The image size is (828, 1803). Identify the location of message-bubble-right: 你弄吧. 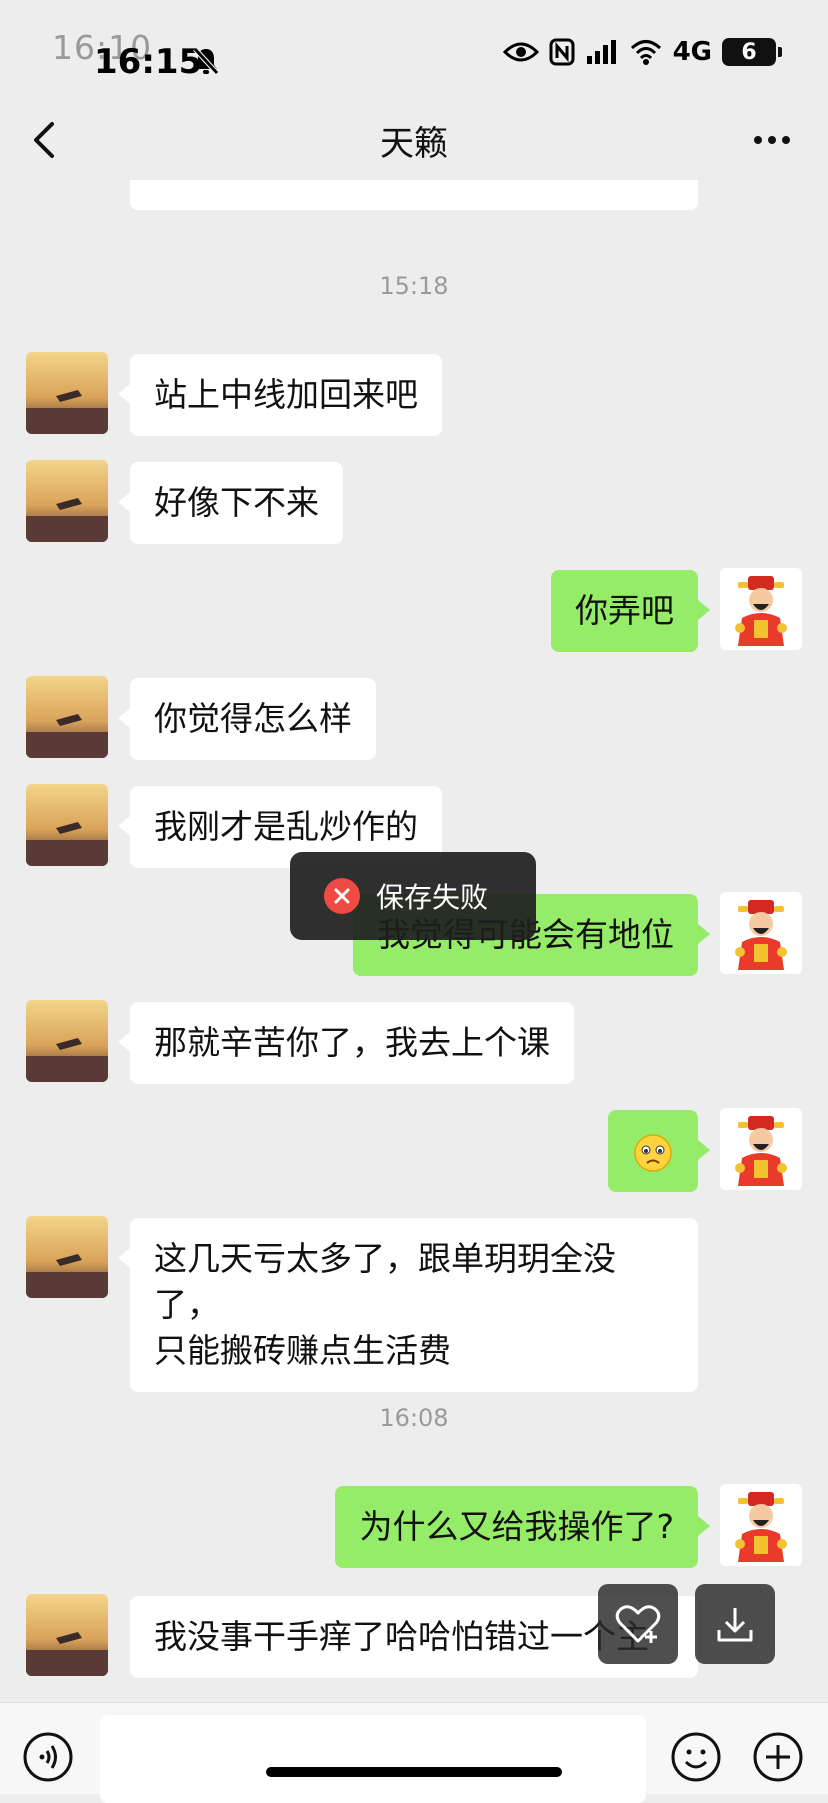
(630, 611).